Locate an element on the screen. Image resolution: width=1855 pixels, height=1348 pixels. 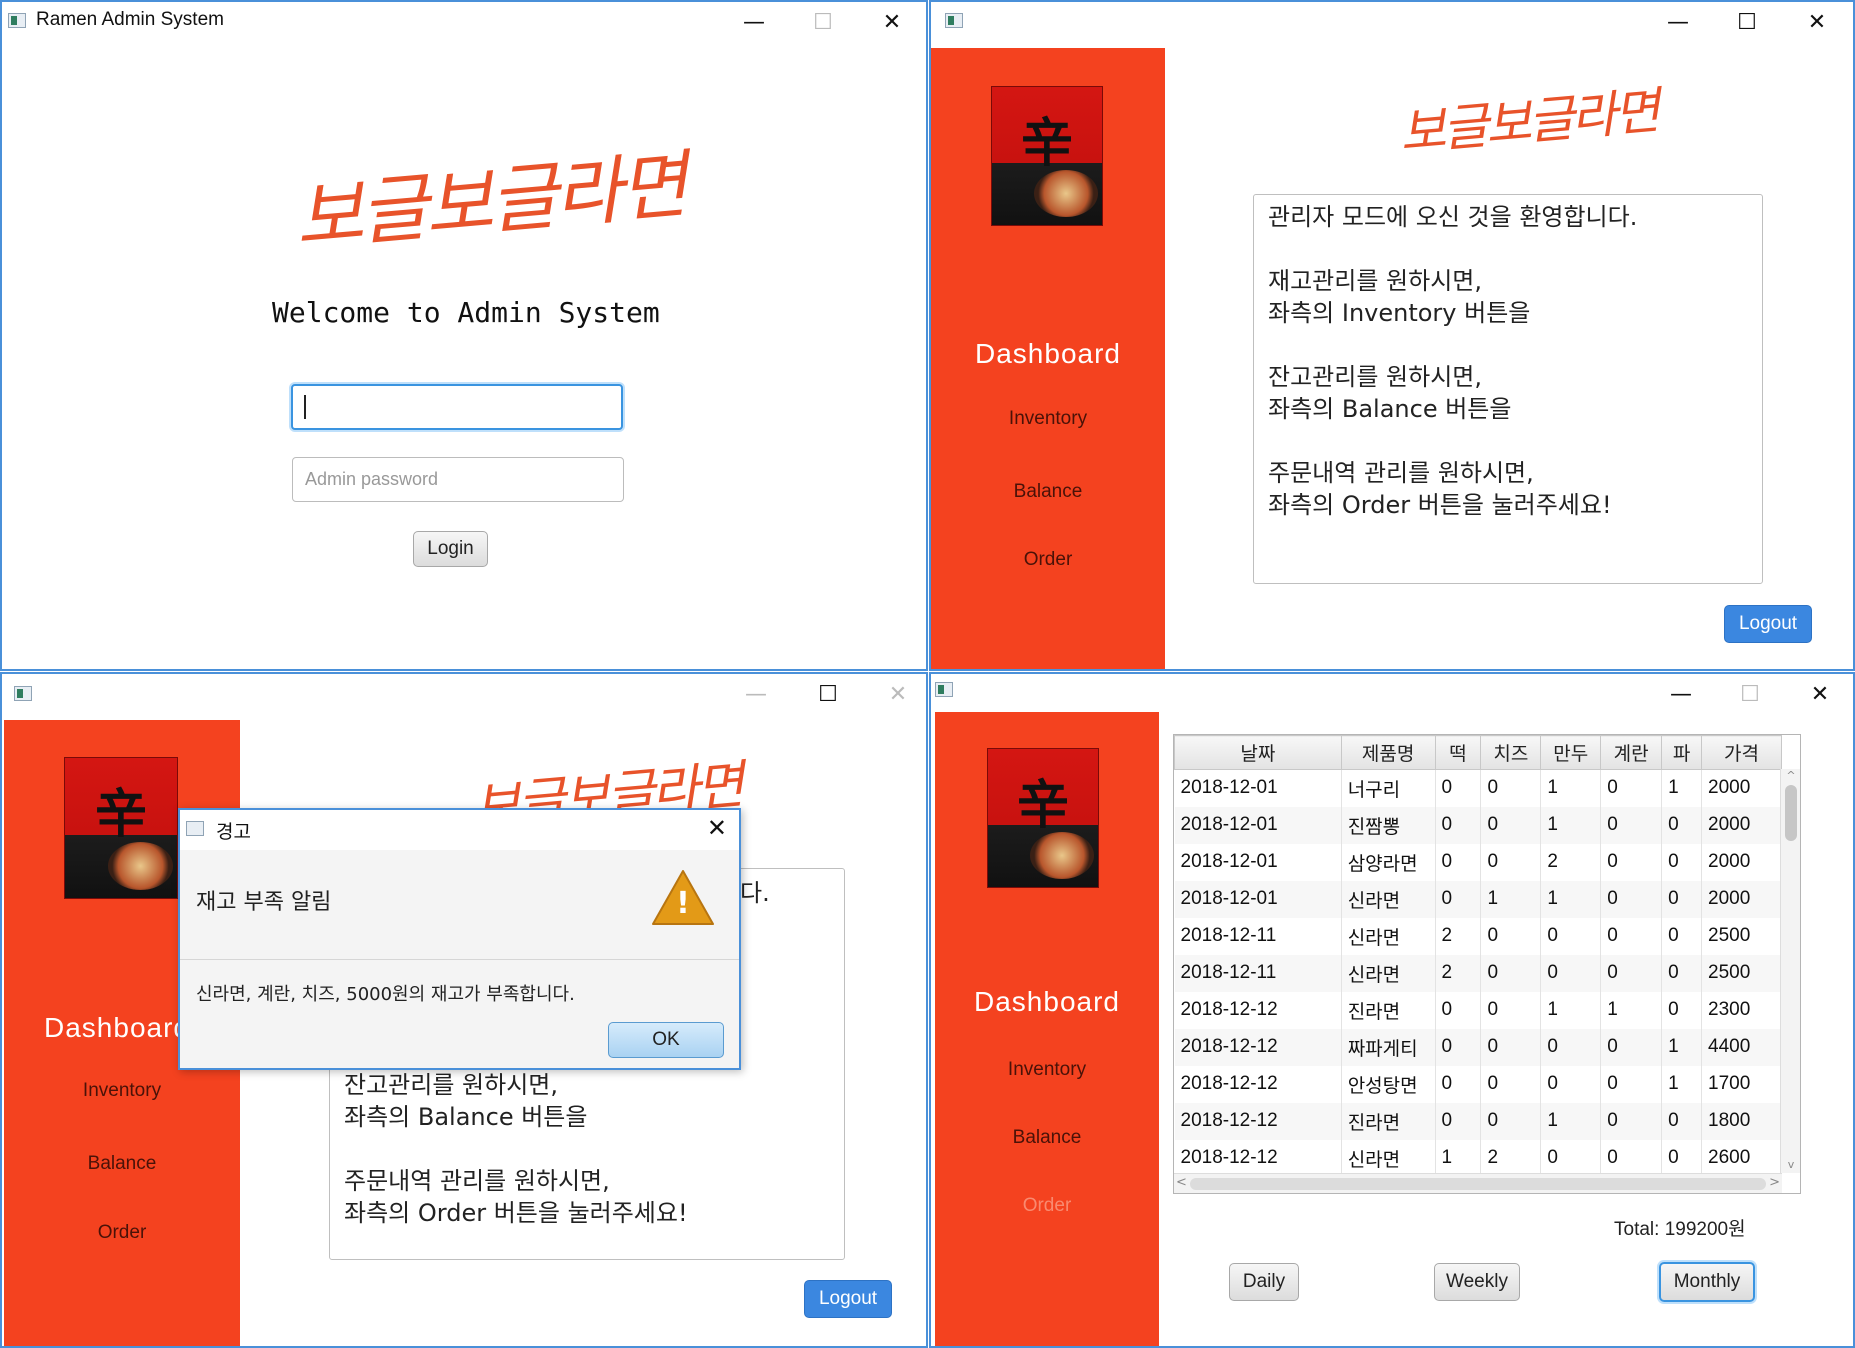
table-row: 2018-12-12 진라면 0 0 1 0 0 1800 is located at coordinates (1478, 1121).